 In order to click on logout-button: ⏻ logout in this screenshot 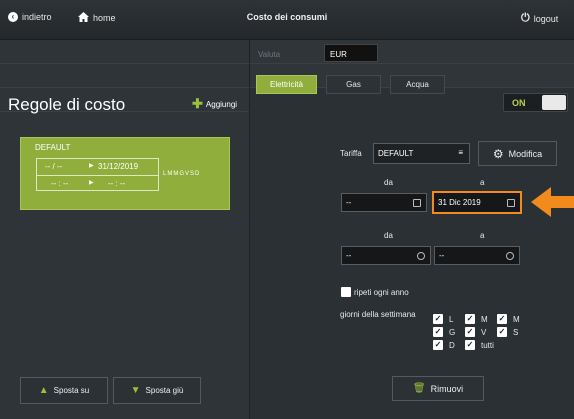, I will do `click(539, 18)`.